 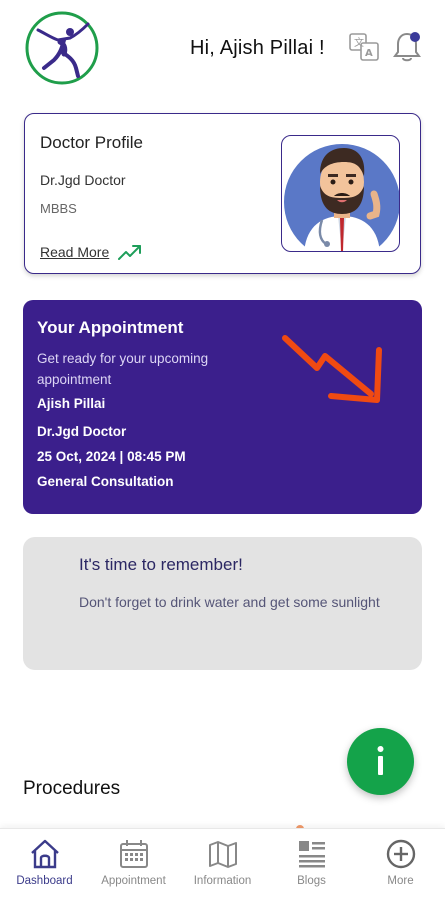 I want to click on info-icon, so click(x=380, y=760).